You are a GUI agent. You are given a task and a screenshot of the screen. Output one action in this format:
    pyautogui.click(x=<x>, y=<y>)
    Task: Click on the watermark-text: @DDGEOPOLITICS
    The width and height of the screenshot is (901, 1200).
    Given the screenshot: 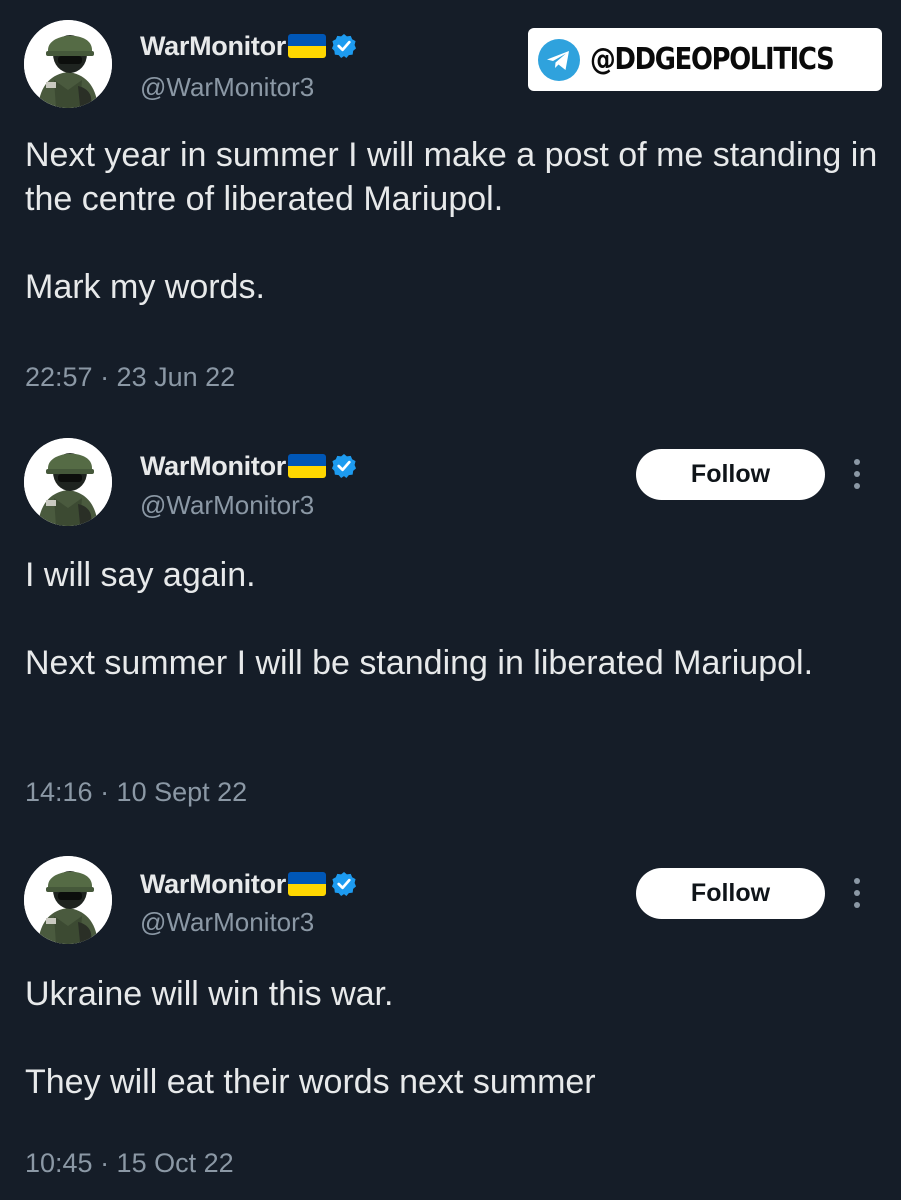 What is the action you would take?
    pyautogui.click(x=712, y=59)
    